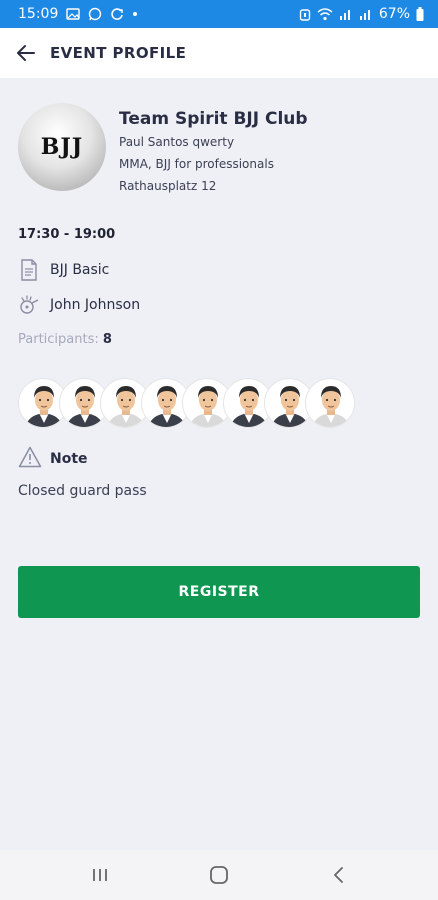 The width and height of the screenshot is (438, 900). I want to click on home-icon, so click(219, 875).